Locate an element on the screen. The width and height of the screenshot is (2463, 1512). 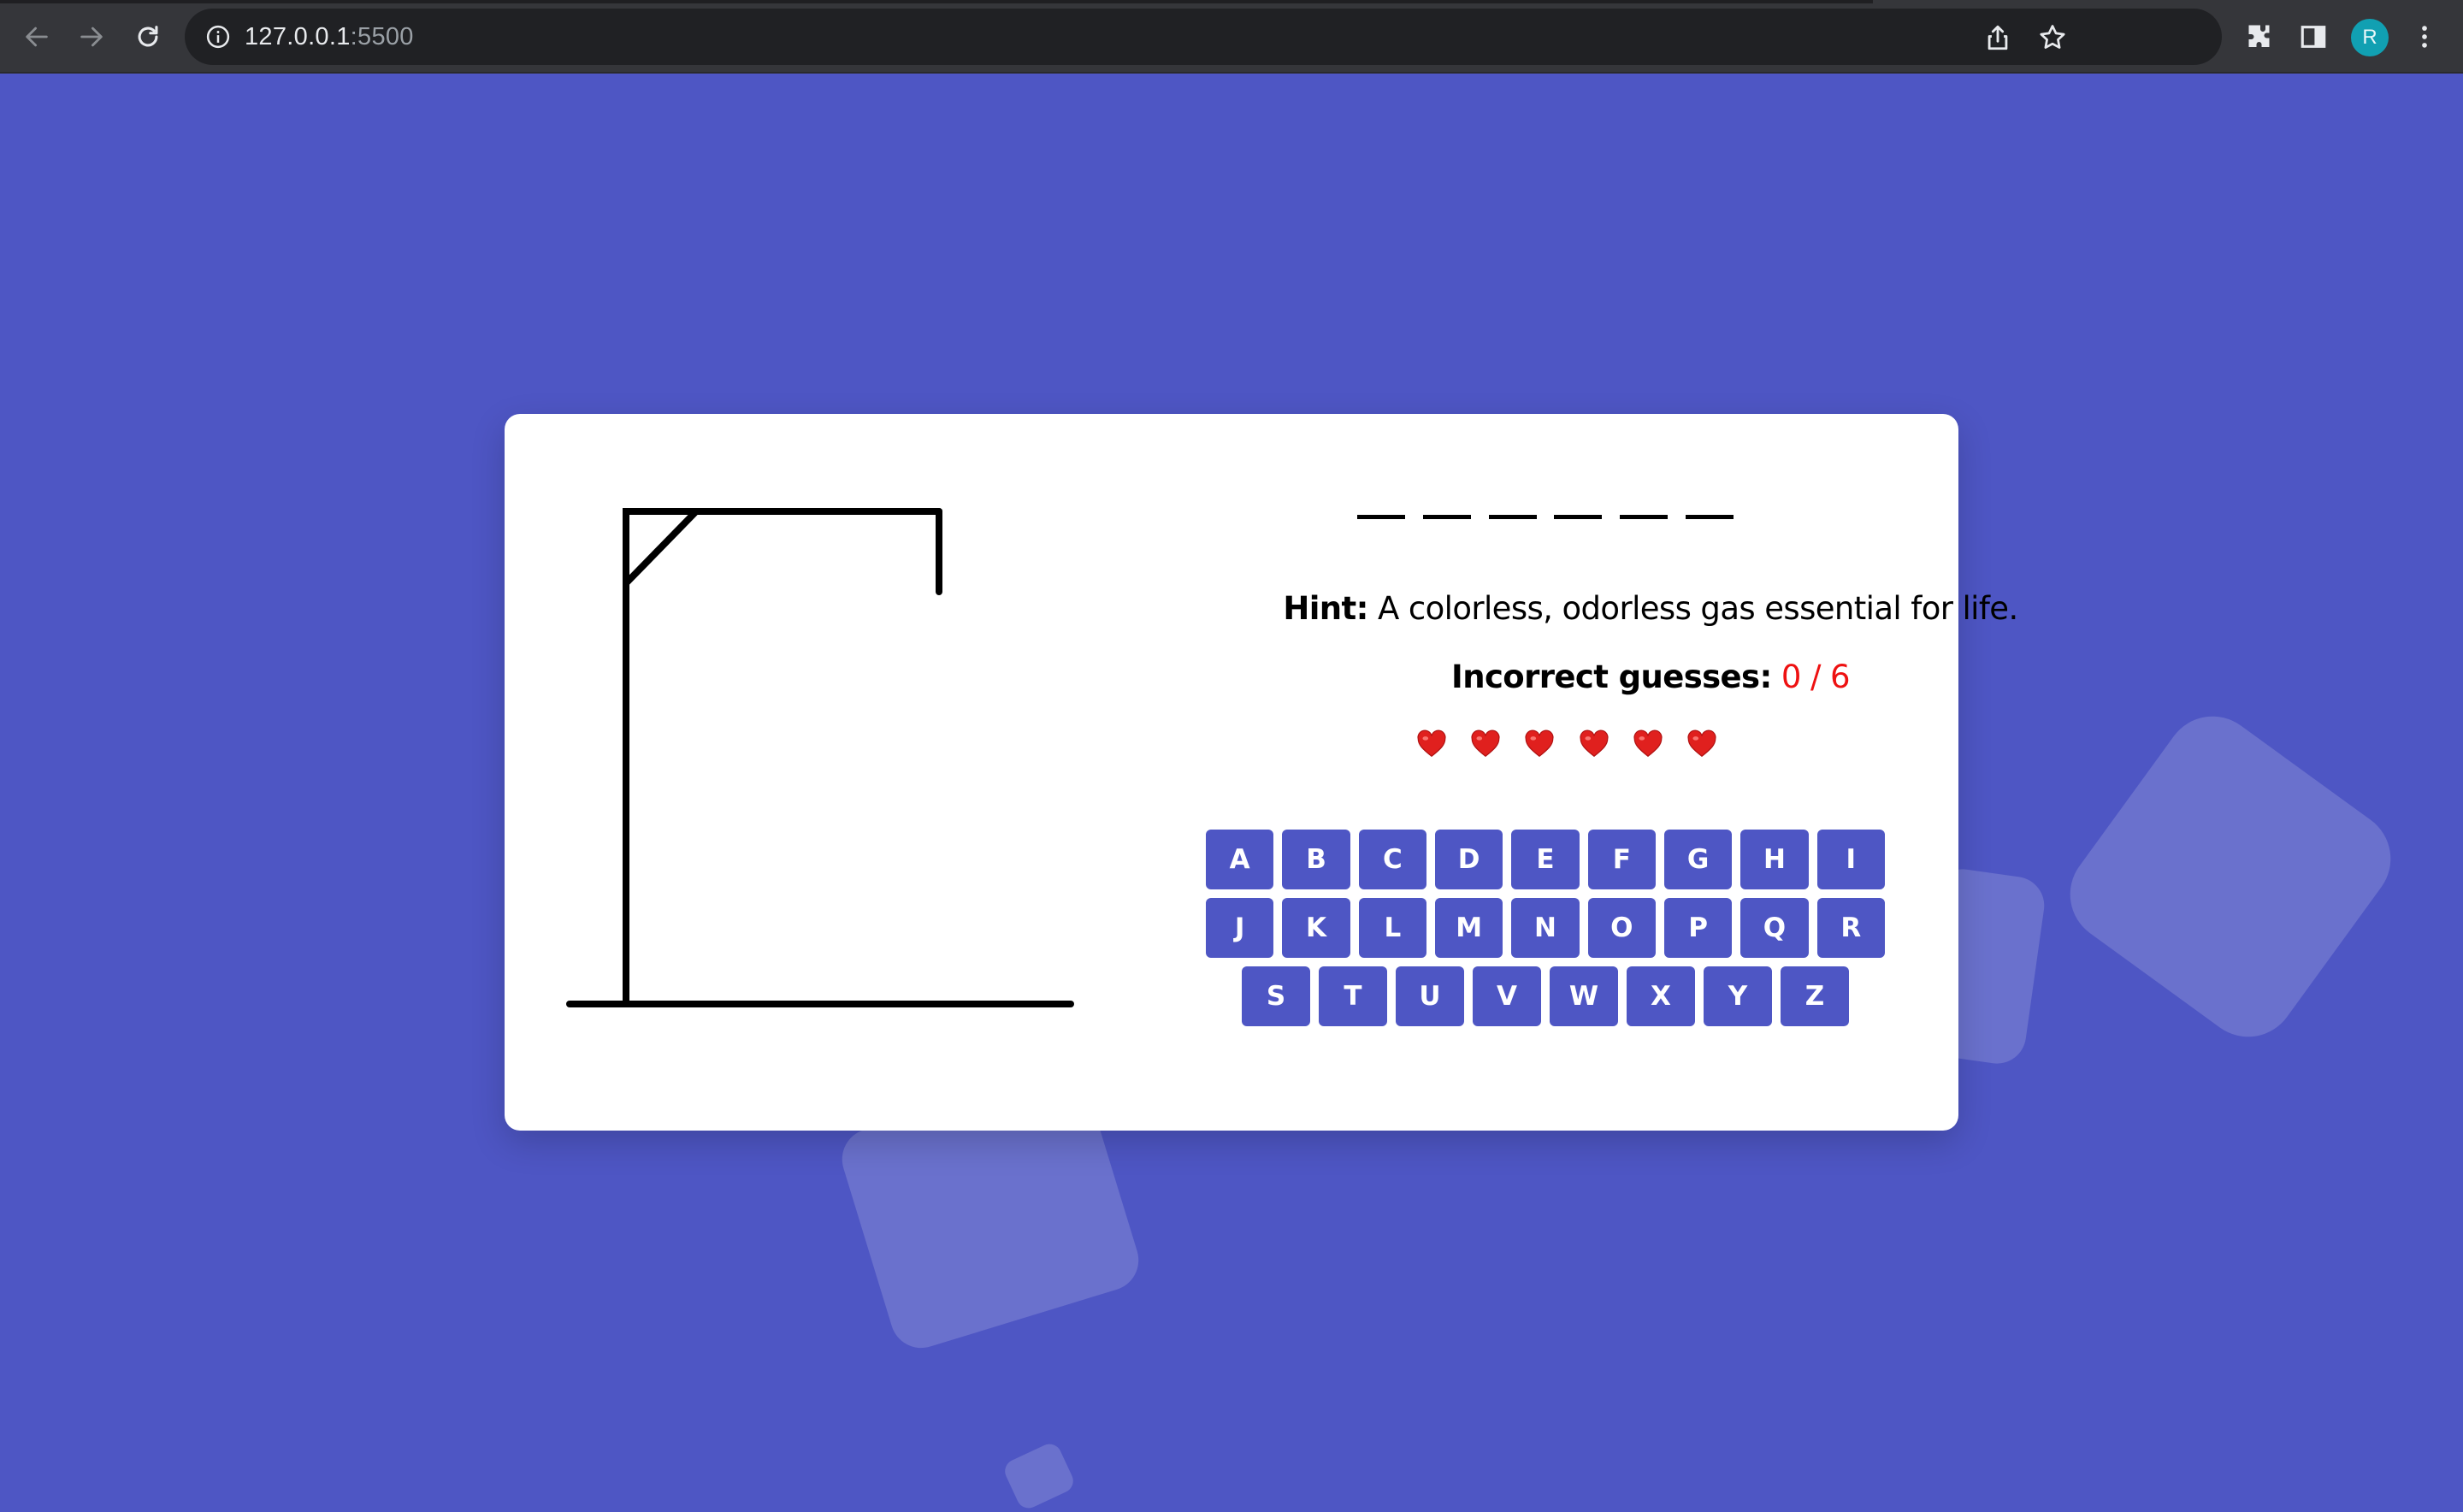
key-m: M is located at coordinates (1469, 928).